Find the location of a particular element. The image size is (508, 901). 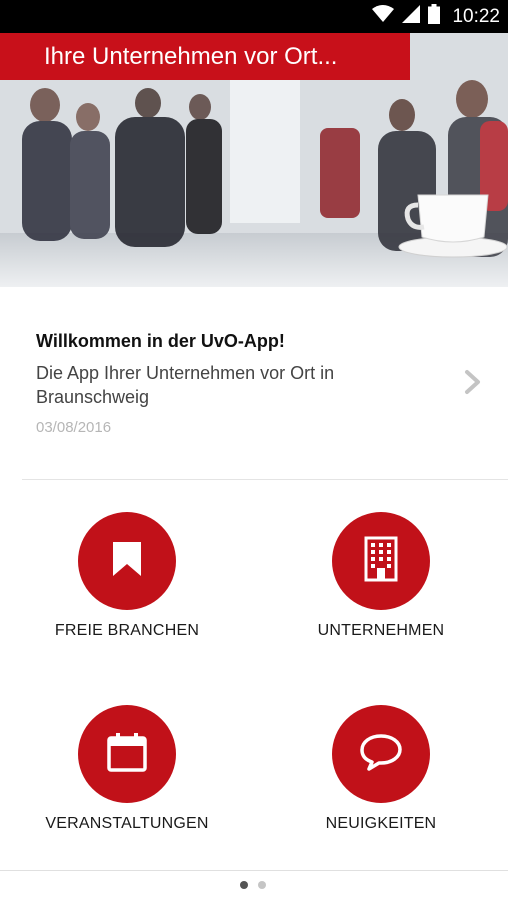

calendar-icon is located at coordinates (127, 754).